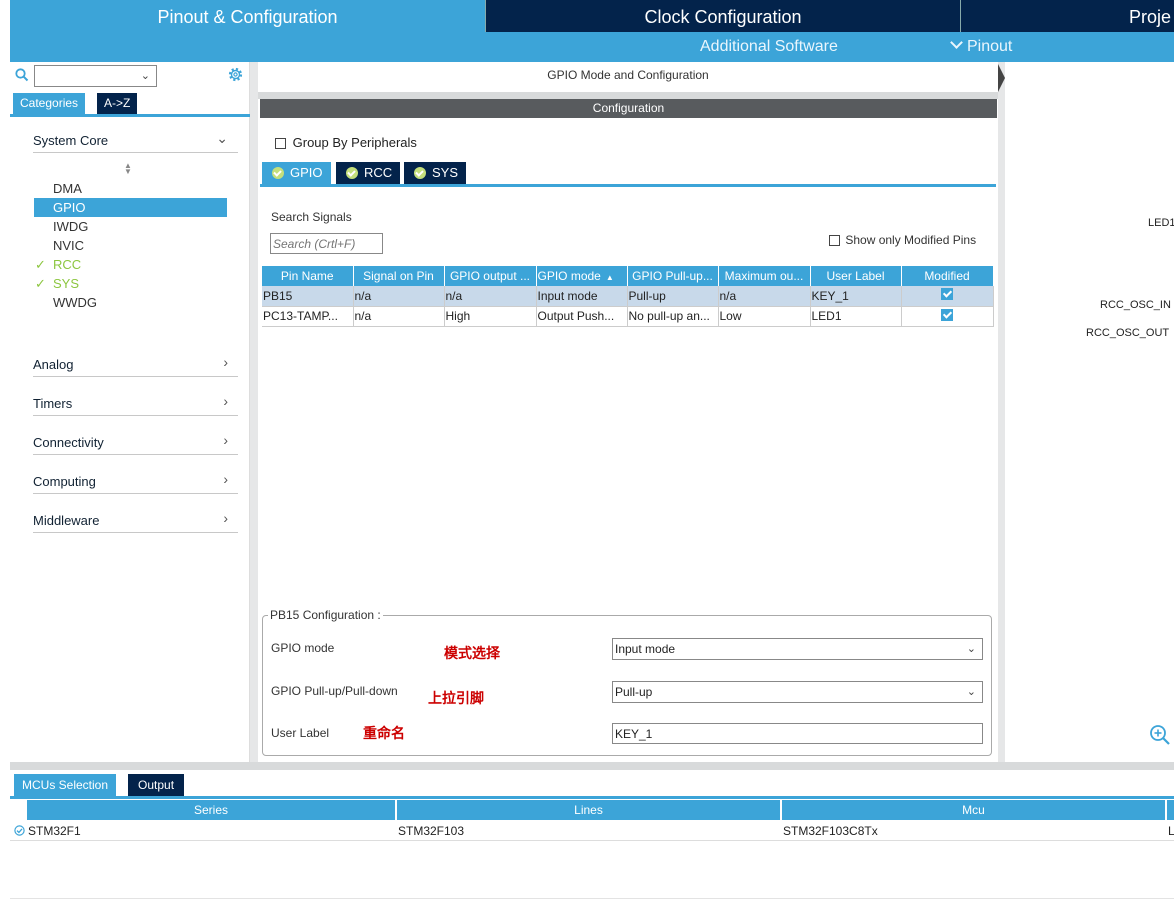  Describe the element at coordinates (592, 898) in the screenshot. I see `bottom-border` at that location.